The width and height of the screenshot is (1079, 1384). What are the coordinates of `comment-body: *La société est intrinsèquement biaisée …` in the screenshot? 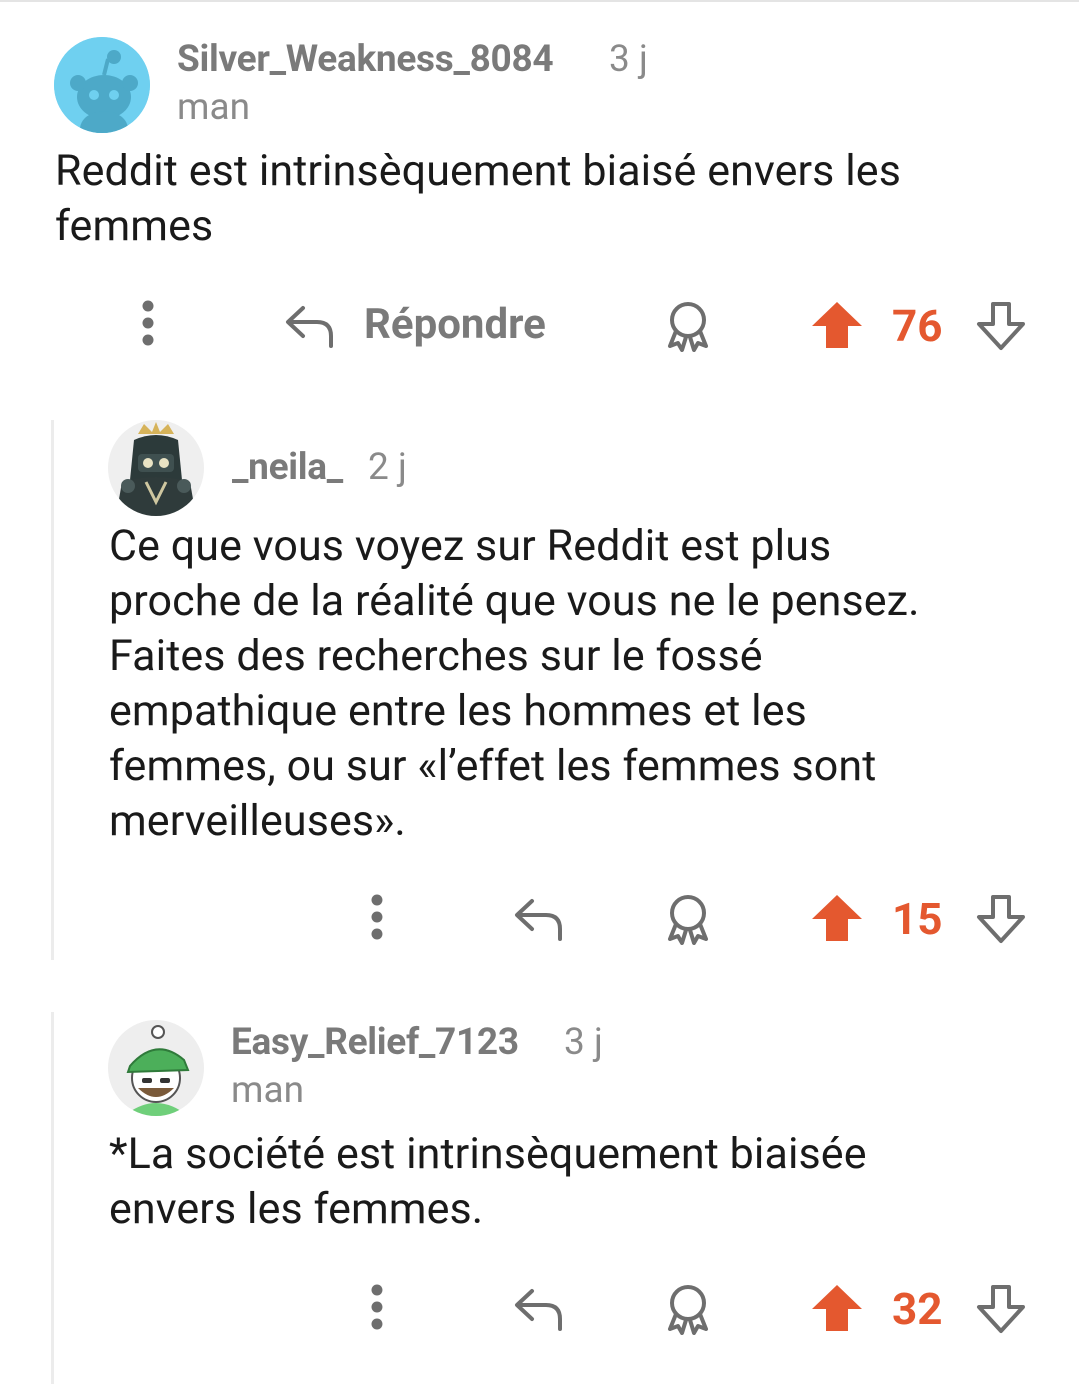 It's located at (488, 1181).